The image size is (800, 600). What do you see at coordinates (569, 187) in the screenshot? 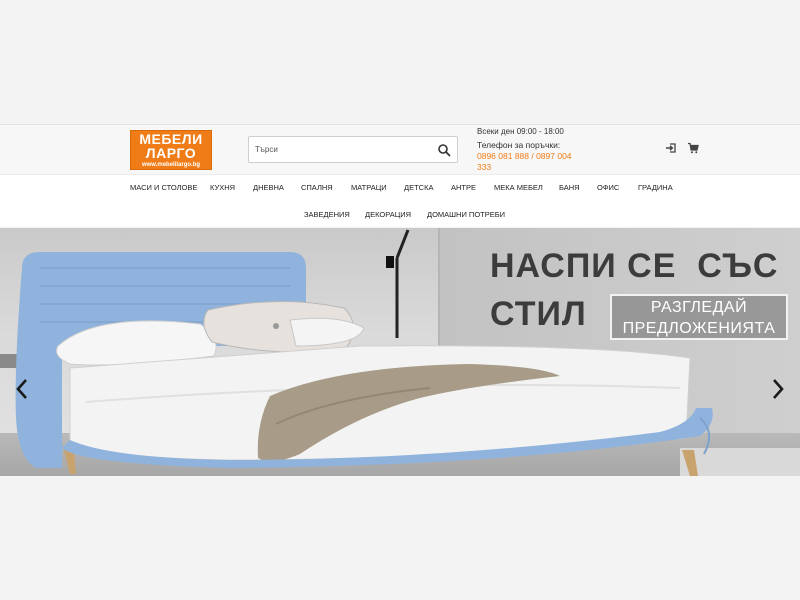
I see `nav-item-bathroom: Баня` at bounding box center [569, 187].